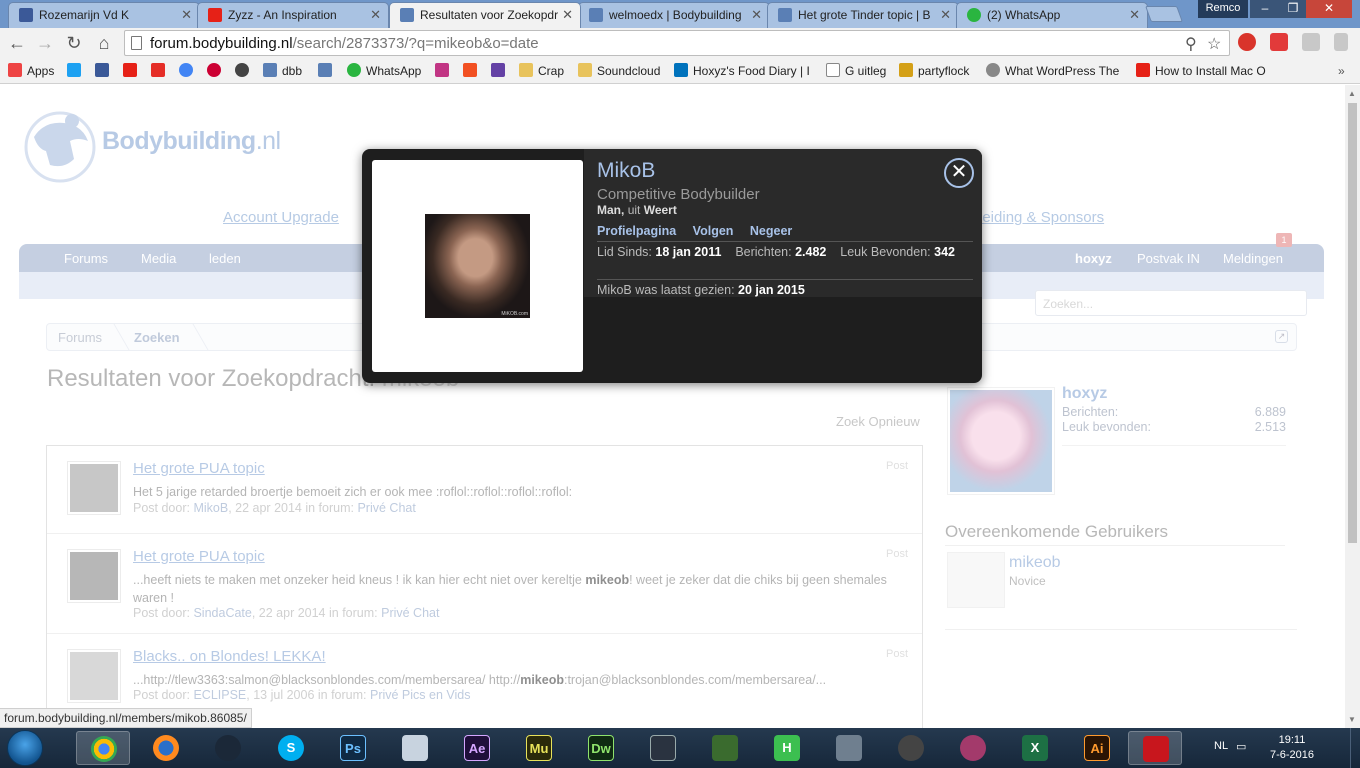 The height and width of the screenshot is (768, 1360). Describe the element at coordinates (1191, 44) in the screenshot. I see `zoom-icon: ⚲` at that location.